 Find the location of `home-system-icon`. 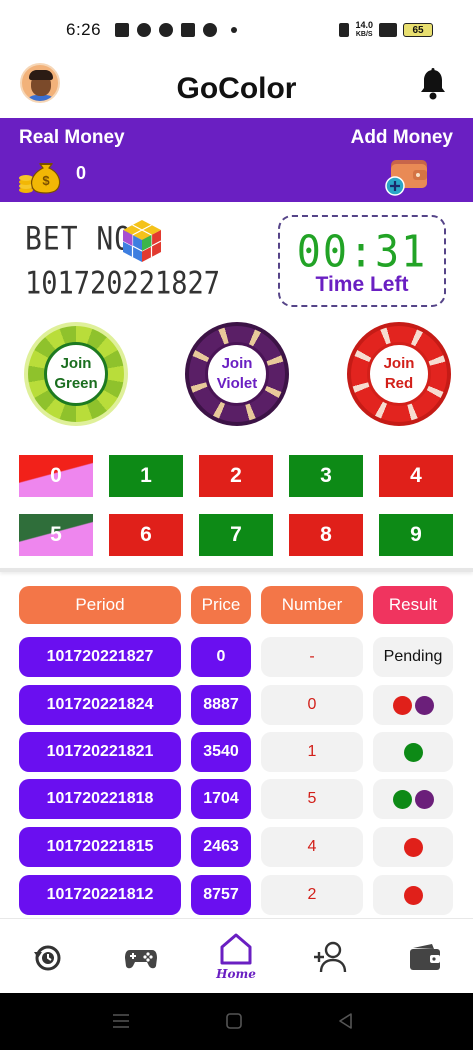

home-system-icon is located at coordinates (234, 1021).